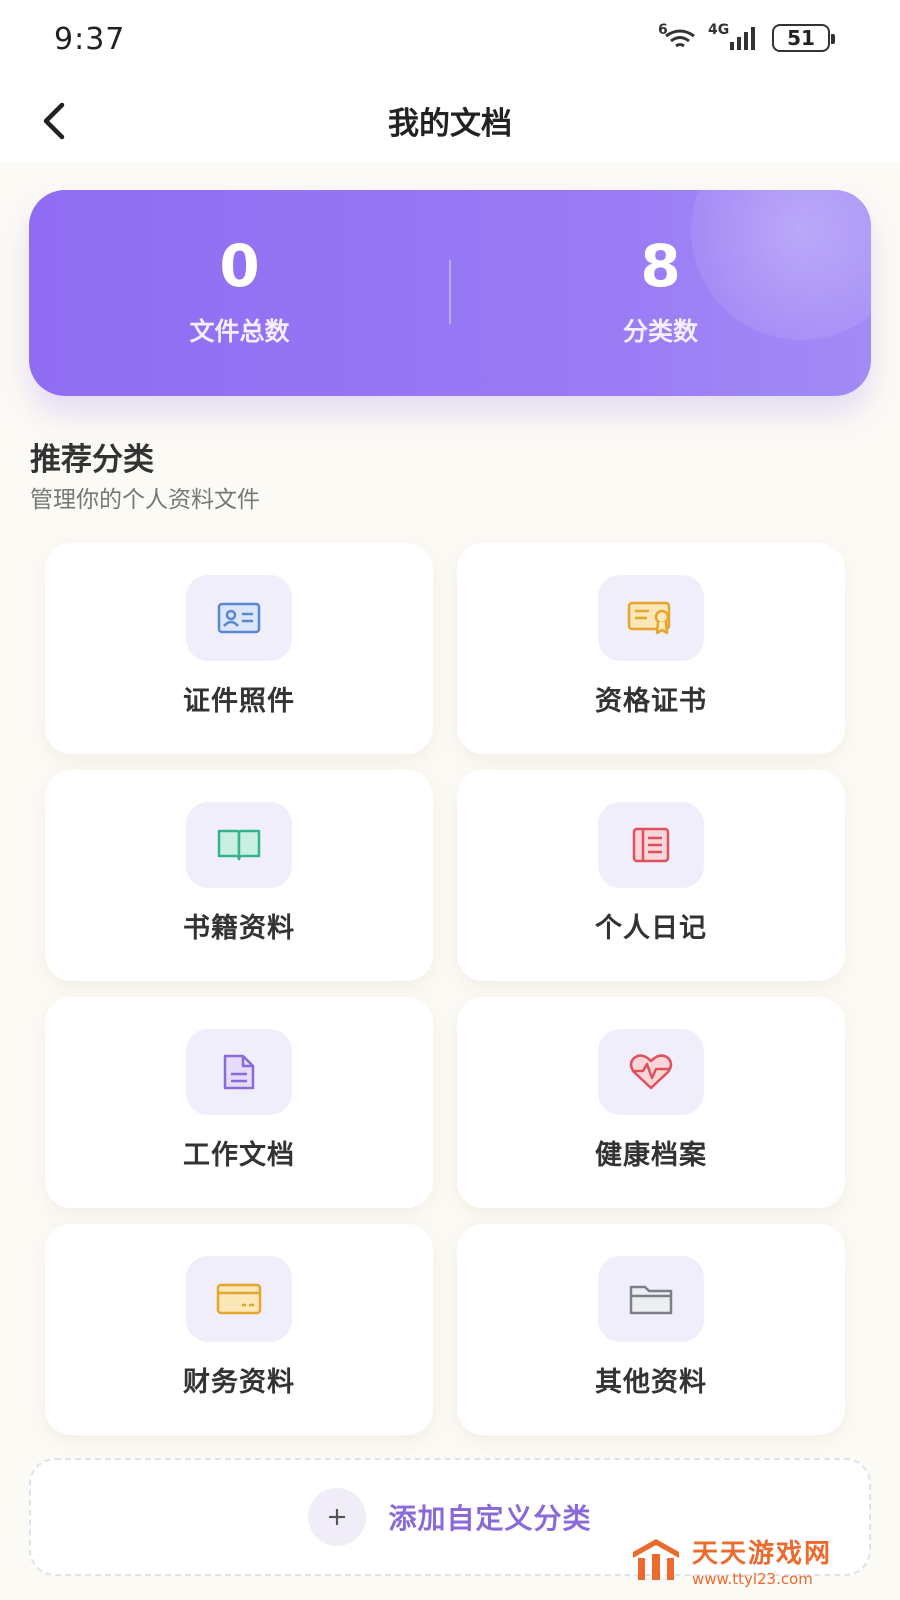 The width and height of the screenshot is (900, 1600). I want to click on add-custom-category-label: 添加自定义分类, so click(490, 1518).